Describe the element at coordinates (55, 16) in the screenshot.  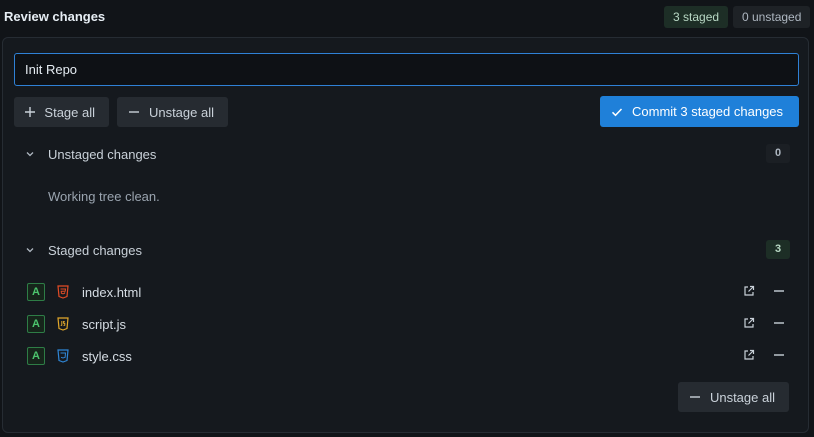
I see `page-title: Review changes` at that location.